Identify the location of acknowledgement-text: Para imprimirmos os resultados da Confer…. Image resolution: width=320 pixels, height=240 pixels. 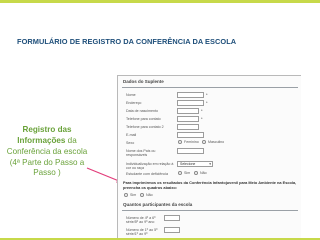
(210, 185).